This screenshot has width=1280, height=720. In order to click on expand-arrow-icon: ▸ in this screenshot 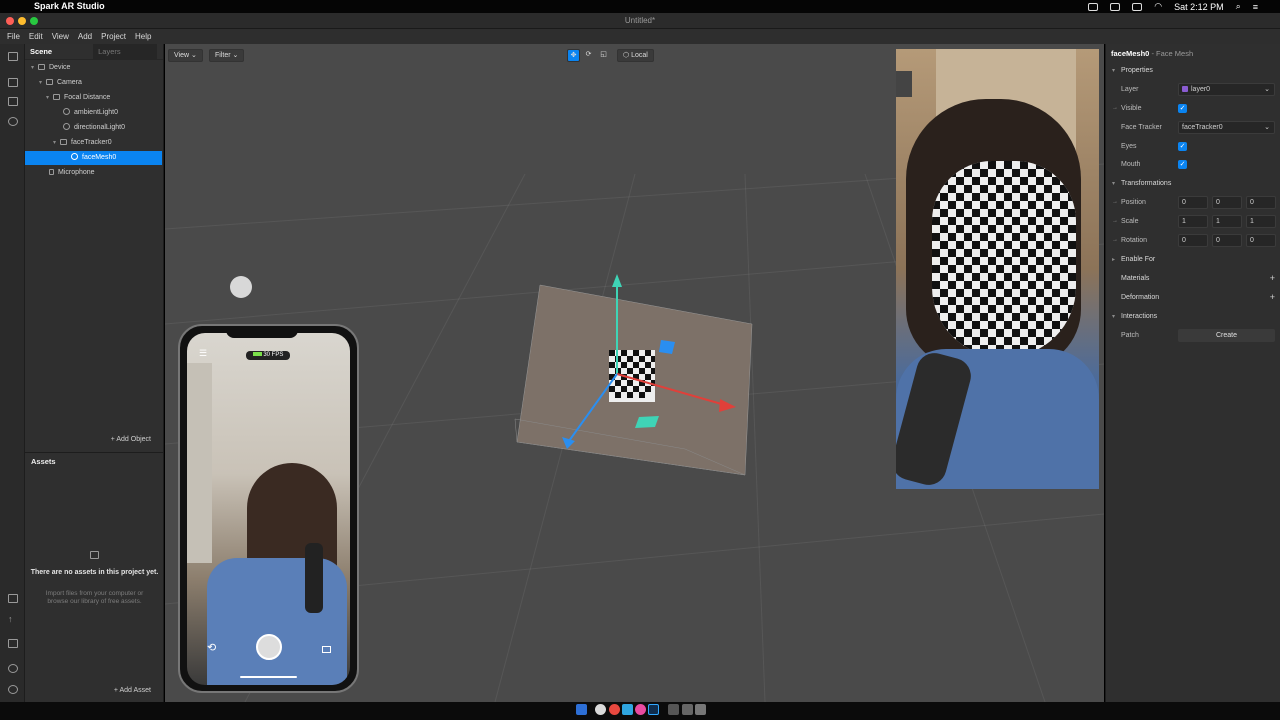, I will do `click(1114, 260)`.